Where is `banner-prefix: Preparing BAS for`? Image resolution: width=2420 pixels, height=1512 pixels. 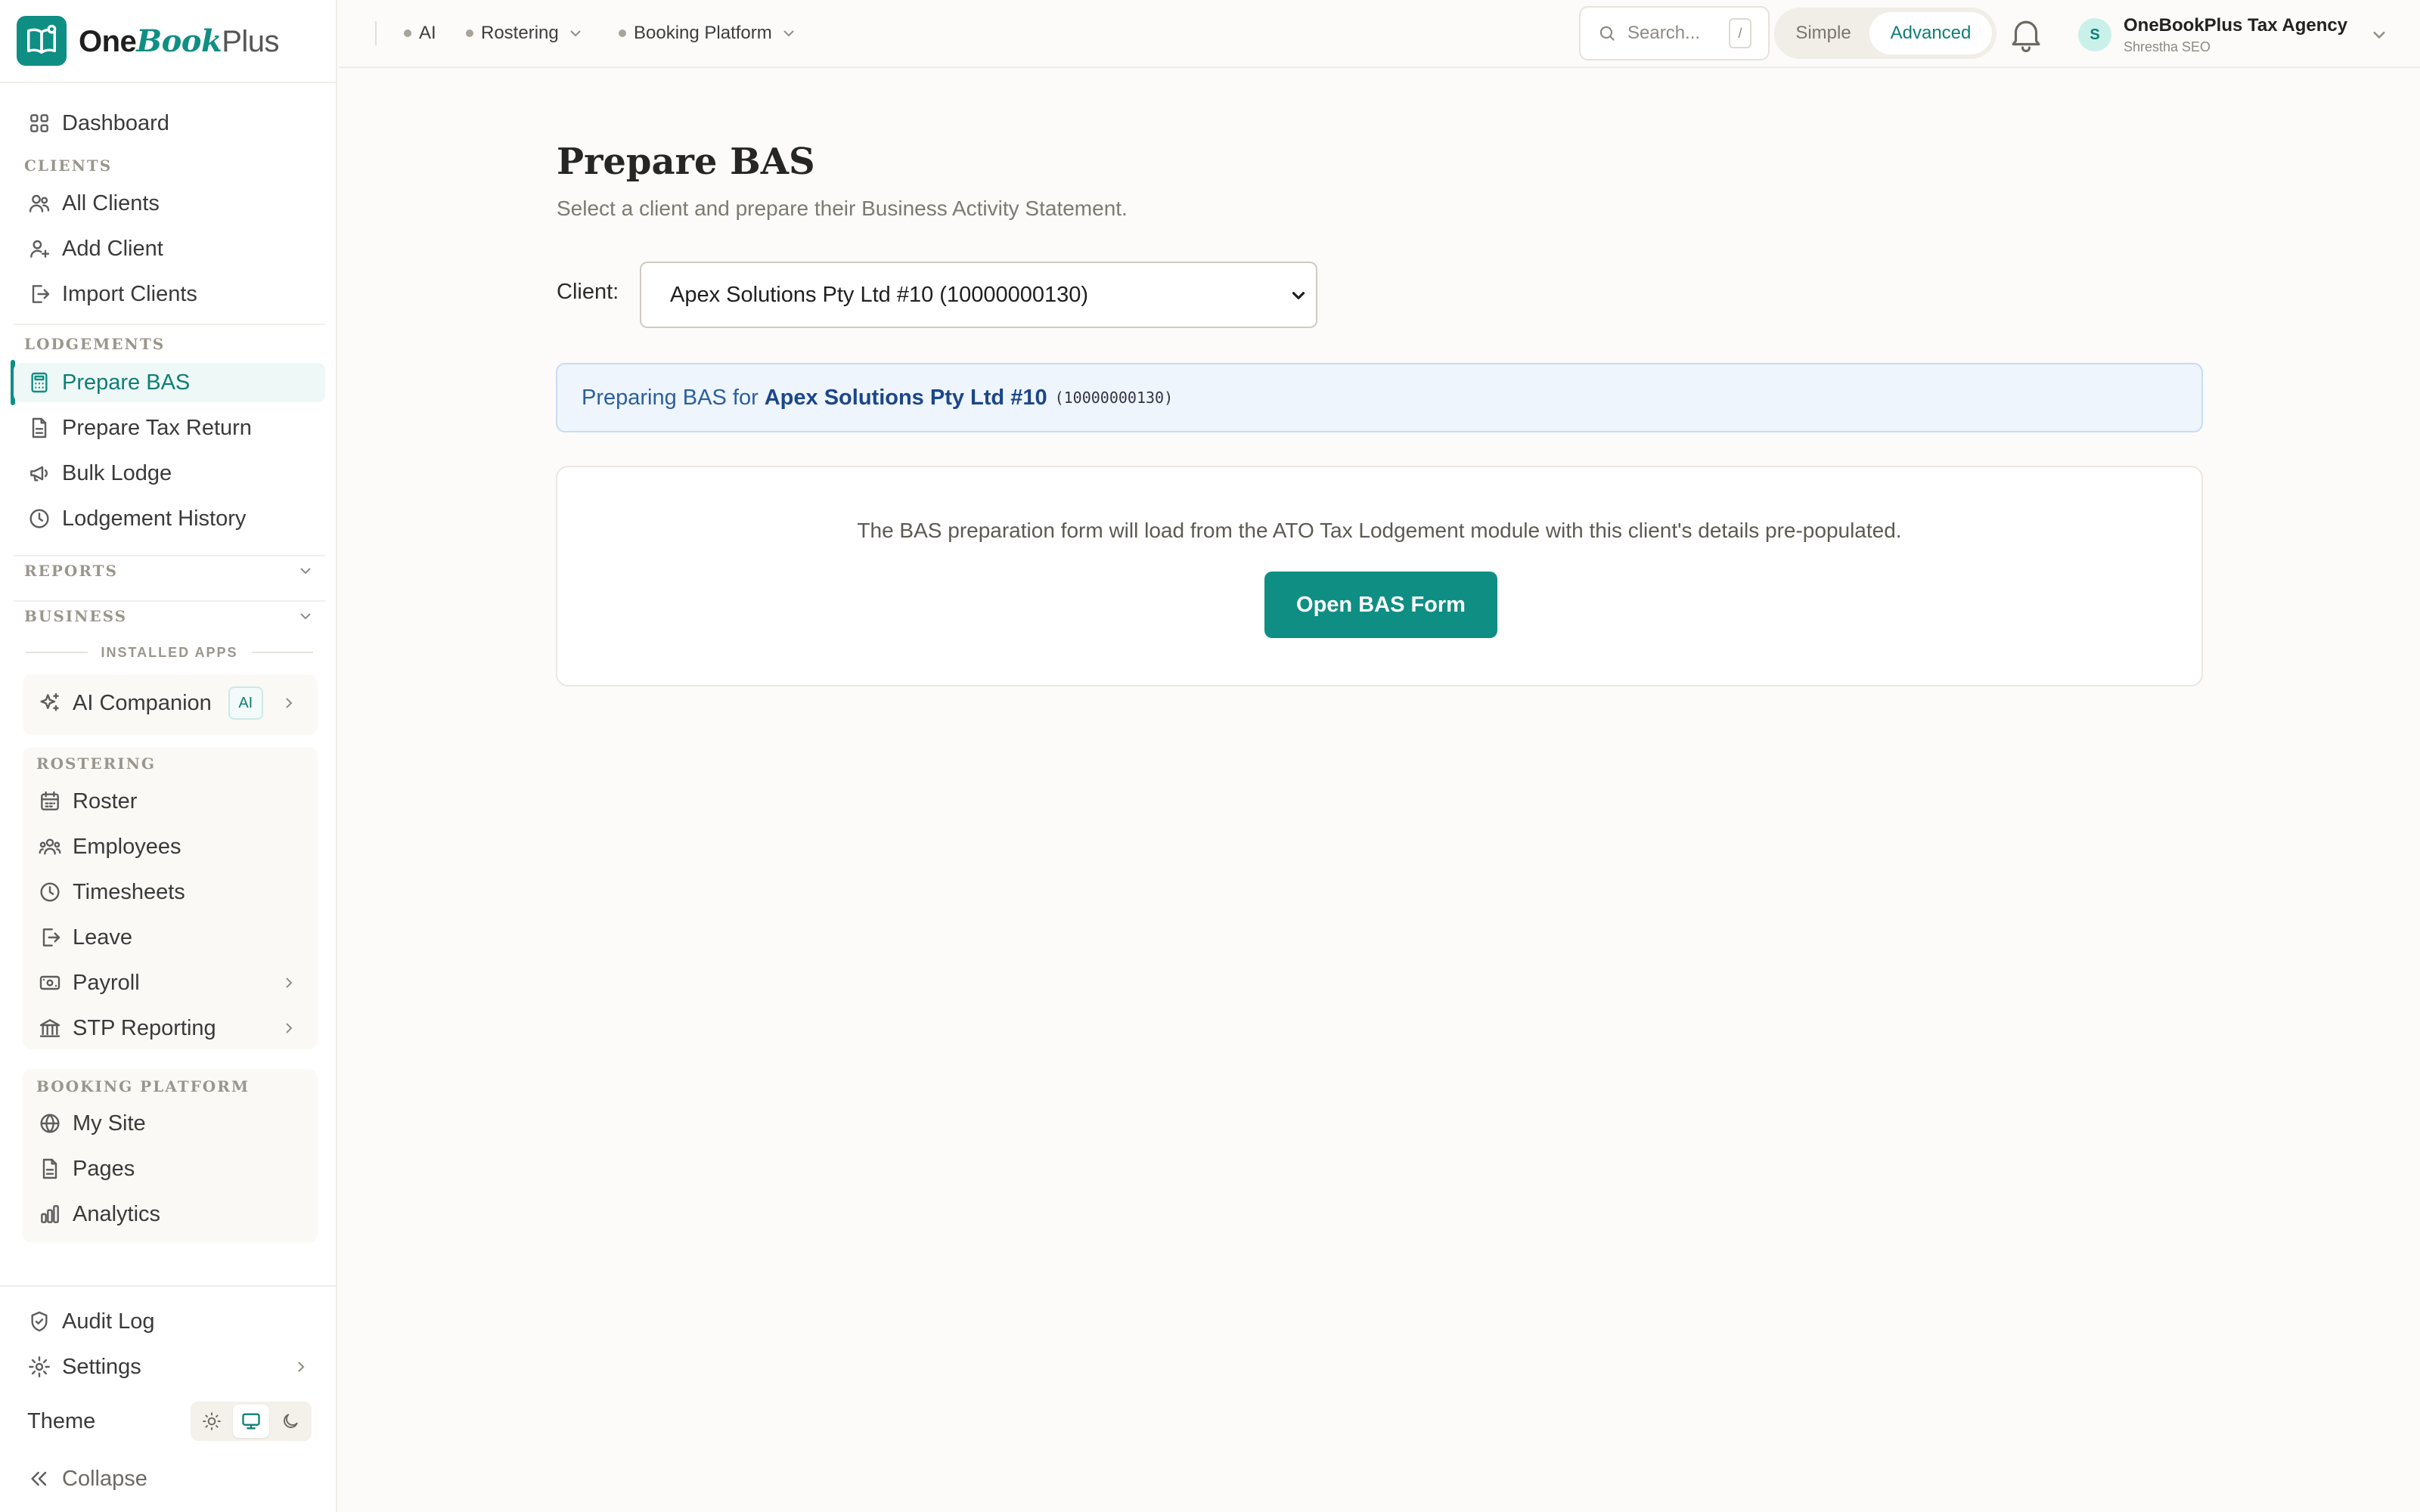
banner-prefix: Preparing BAS for is located at coordinates (670, 398).